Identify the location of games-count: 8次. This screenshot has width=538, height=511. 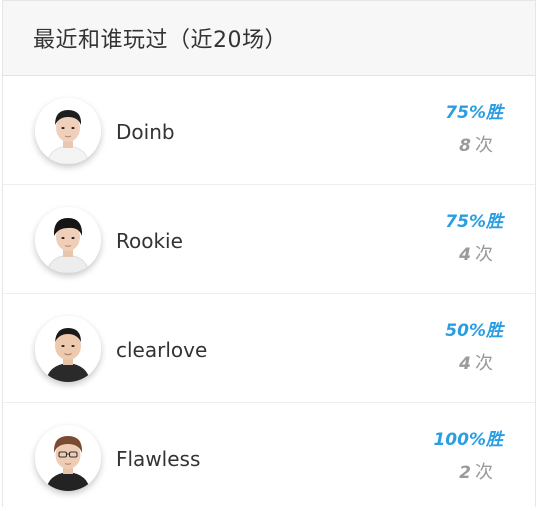
(443, 146).